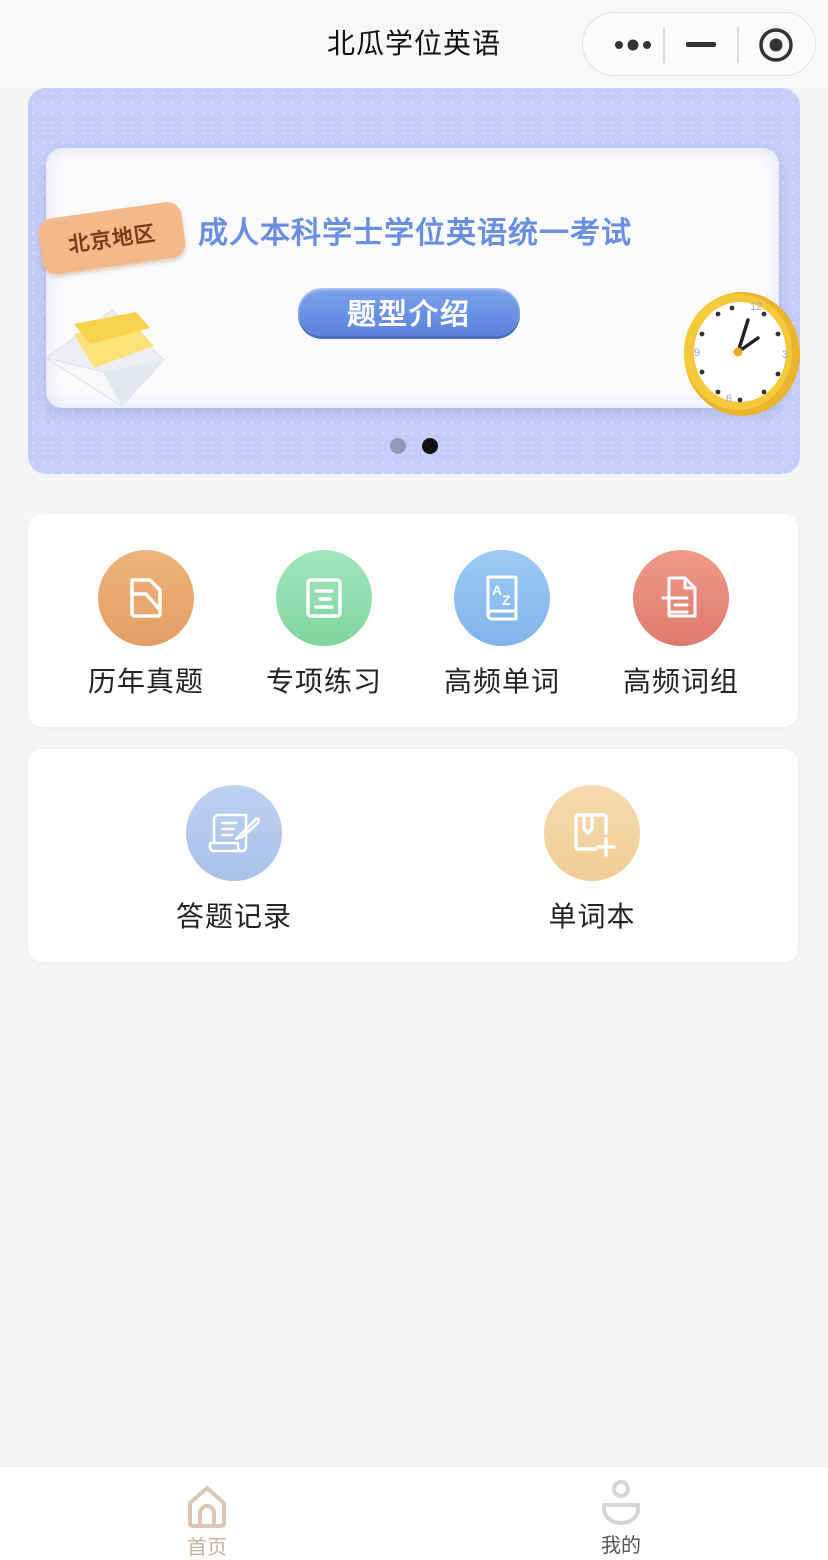 This screenshot has width=828, height=1560. What do you see at coordinates (497, 590) in the screenshot?
I see `svg-text: A` at bounding box center [497, 590].